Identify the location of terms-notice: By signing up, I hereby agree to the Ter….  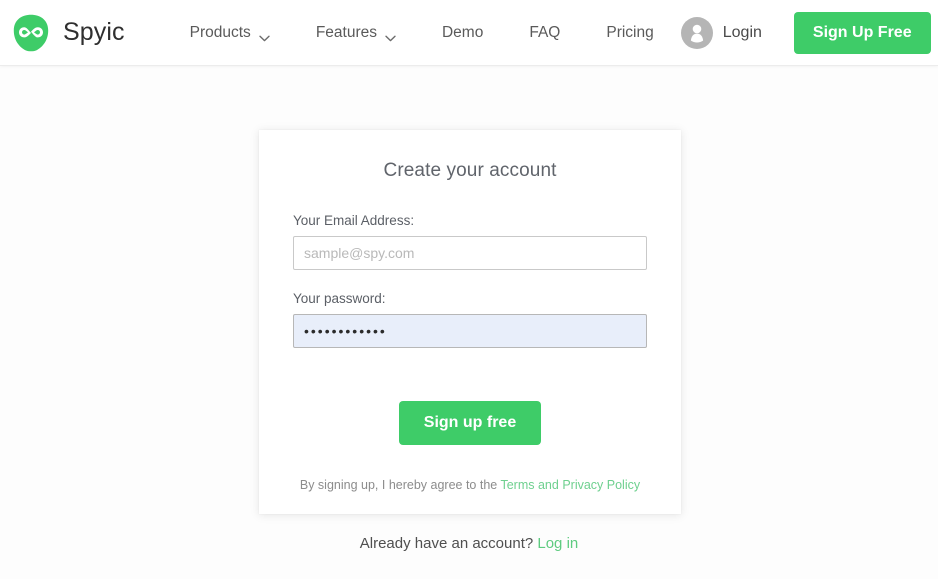
(470, 485).